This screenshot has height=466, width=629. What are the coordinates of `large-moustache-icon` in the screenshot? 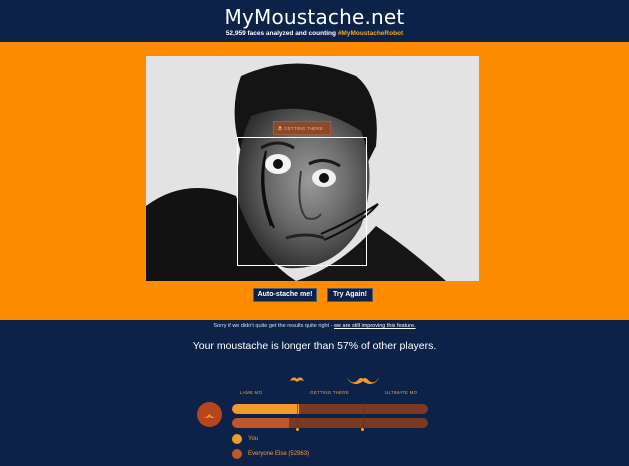 It's located at (363, 380).